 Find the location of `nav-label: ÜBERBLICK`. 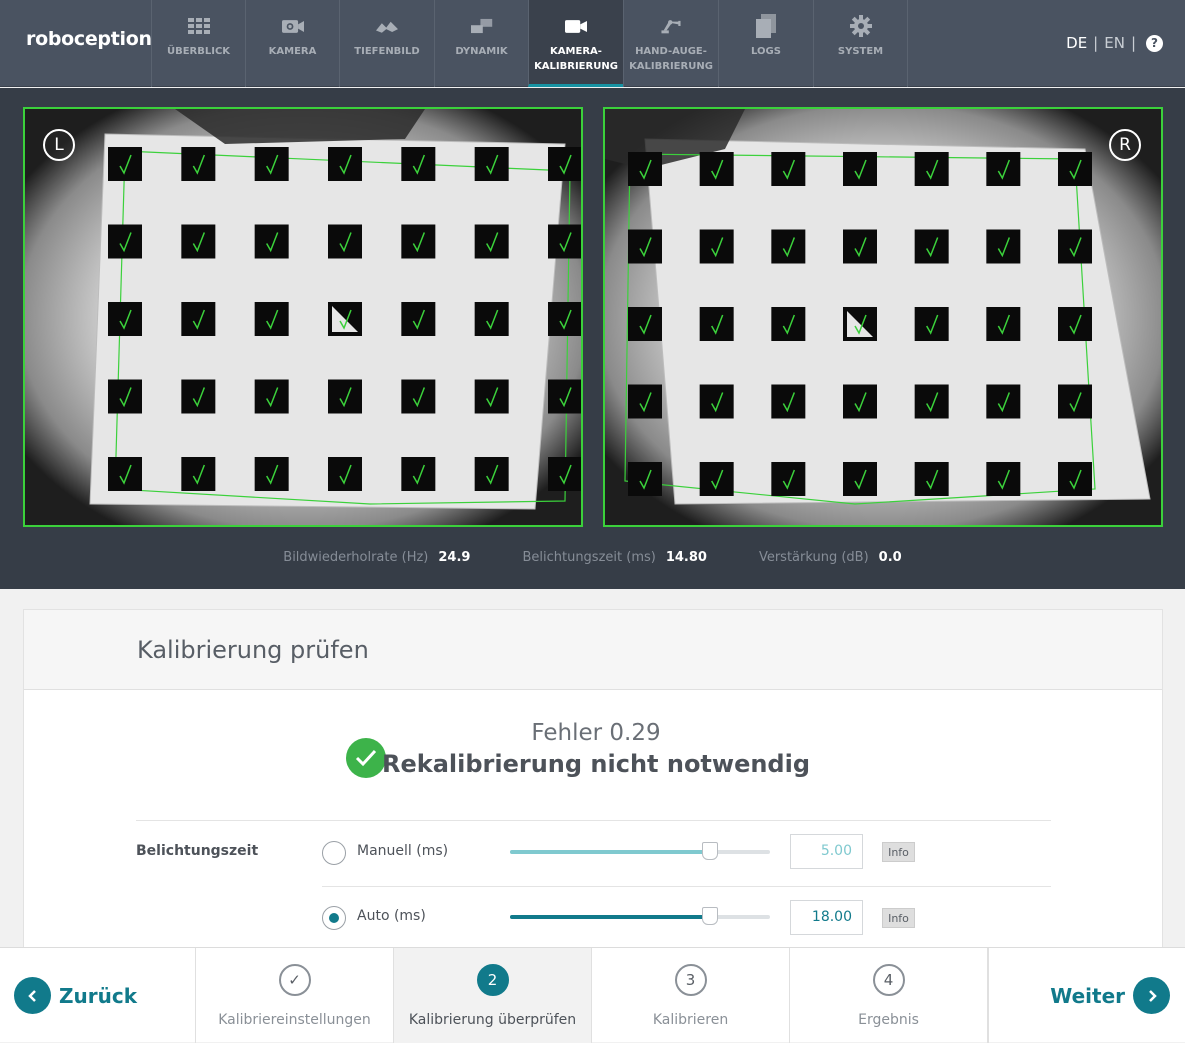

nav-label: ÜBERBLICK is located at coordinates (198, 51).